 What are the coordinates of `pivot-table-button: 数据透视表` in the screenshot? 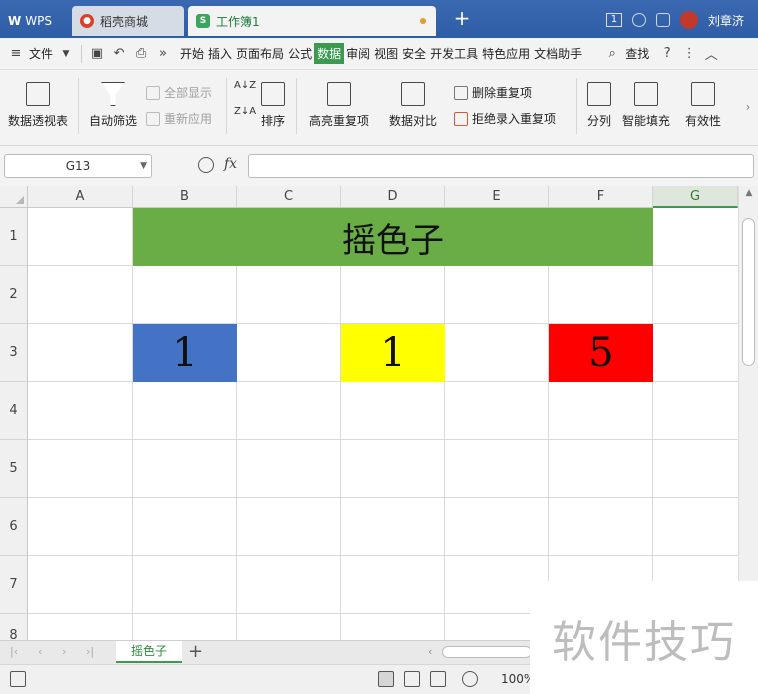 It's located at (38, 105).